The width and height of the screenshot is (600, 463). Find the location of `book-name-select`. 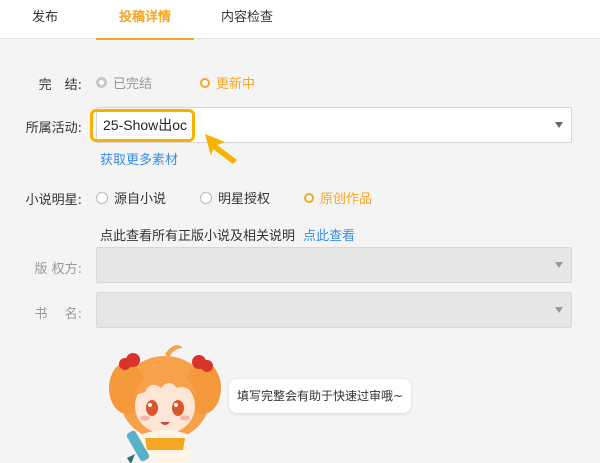

book-name-select is located at coordinates (334, 310).